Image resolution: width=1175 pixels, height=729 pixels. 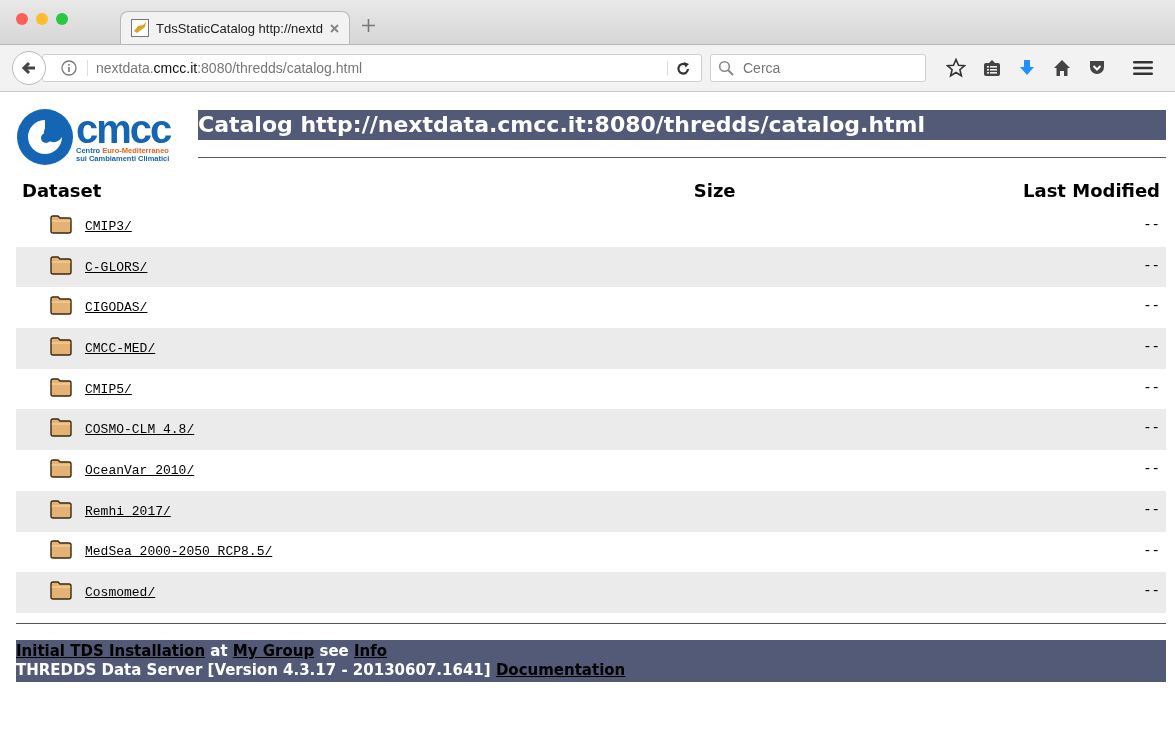 What do you see at coordinates (1097, 68) in the screenshot?
I see `pocket-icon` at bounding box center [1097, 68].